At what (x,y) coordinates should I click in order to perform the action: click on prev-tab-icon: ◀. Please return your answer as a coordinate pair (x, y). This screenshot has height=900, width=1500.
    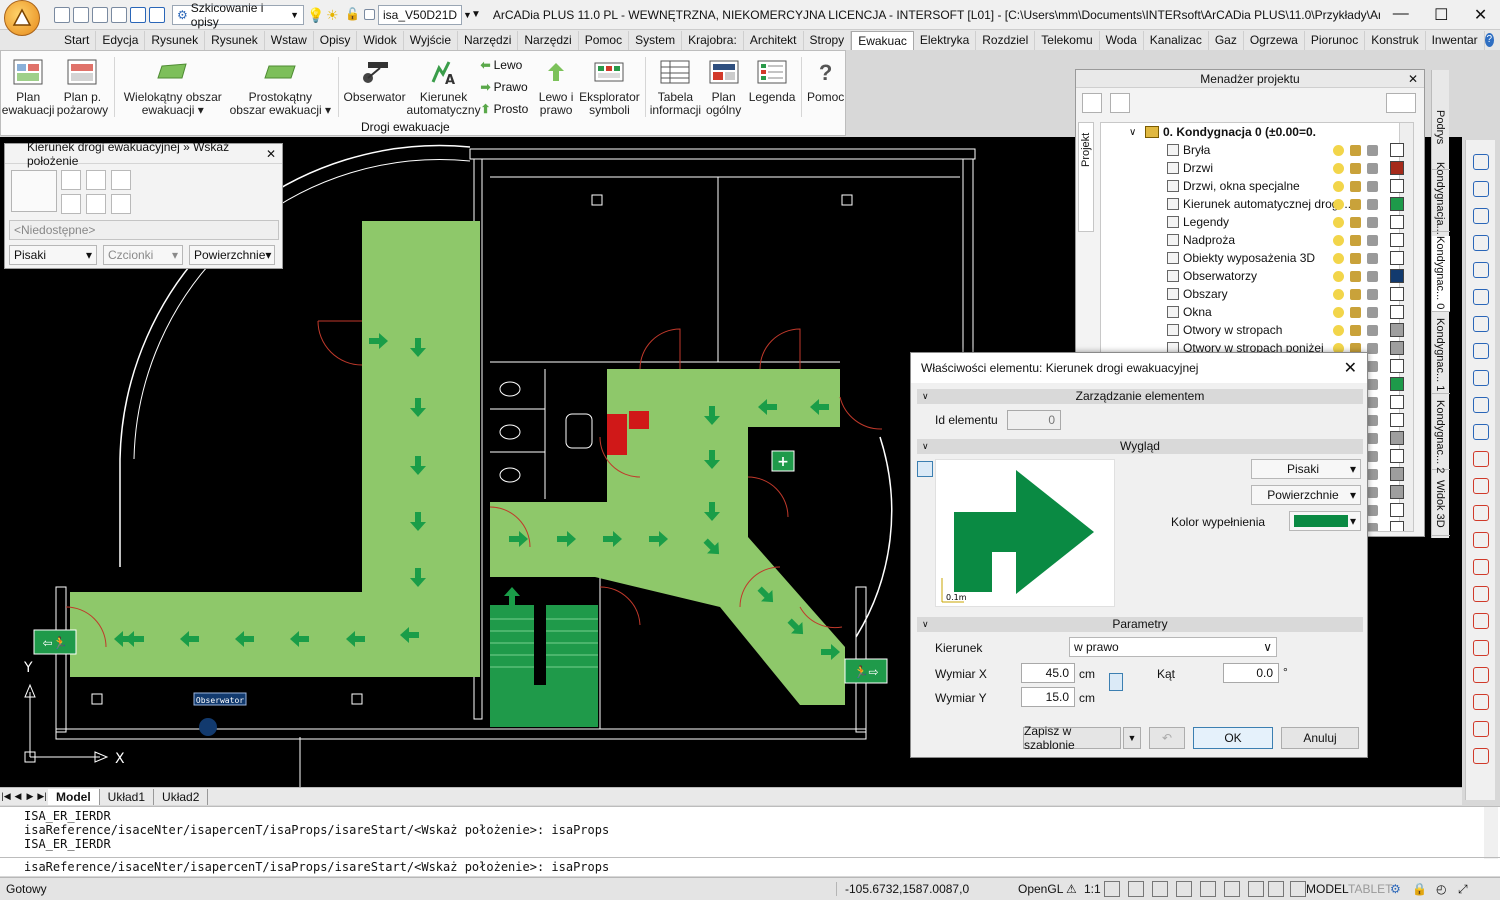
    Looking at the image, I should click on (18, 796).